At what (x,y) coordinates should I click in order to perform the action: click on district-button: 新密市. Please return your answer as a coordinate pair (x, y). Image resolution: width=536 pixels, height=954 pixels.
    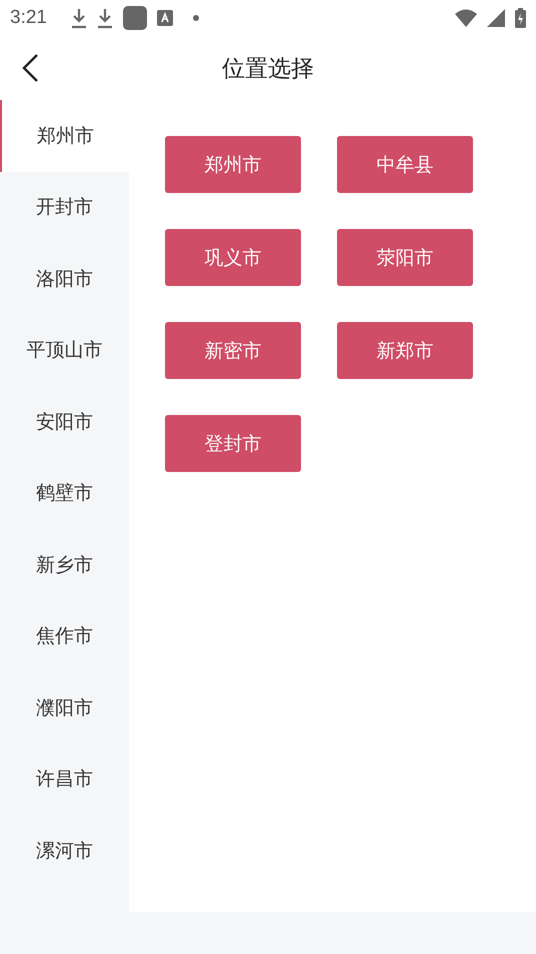
    Looking at the image, I should click on (233, 350).